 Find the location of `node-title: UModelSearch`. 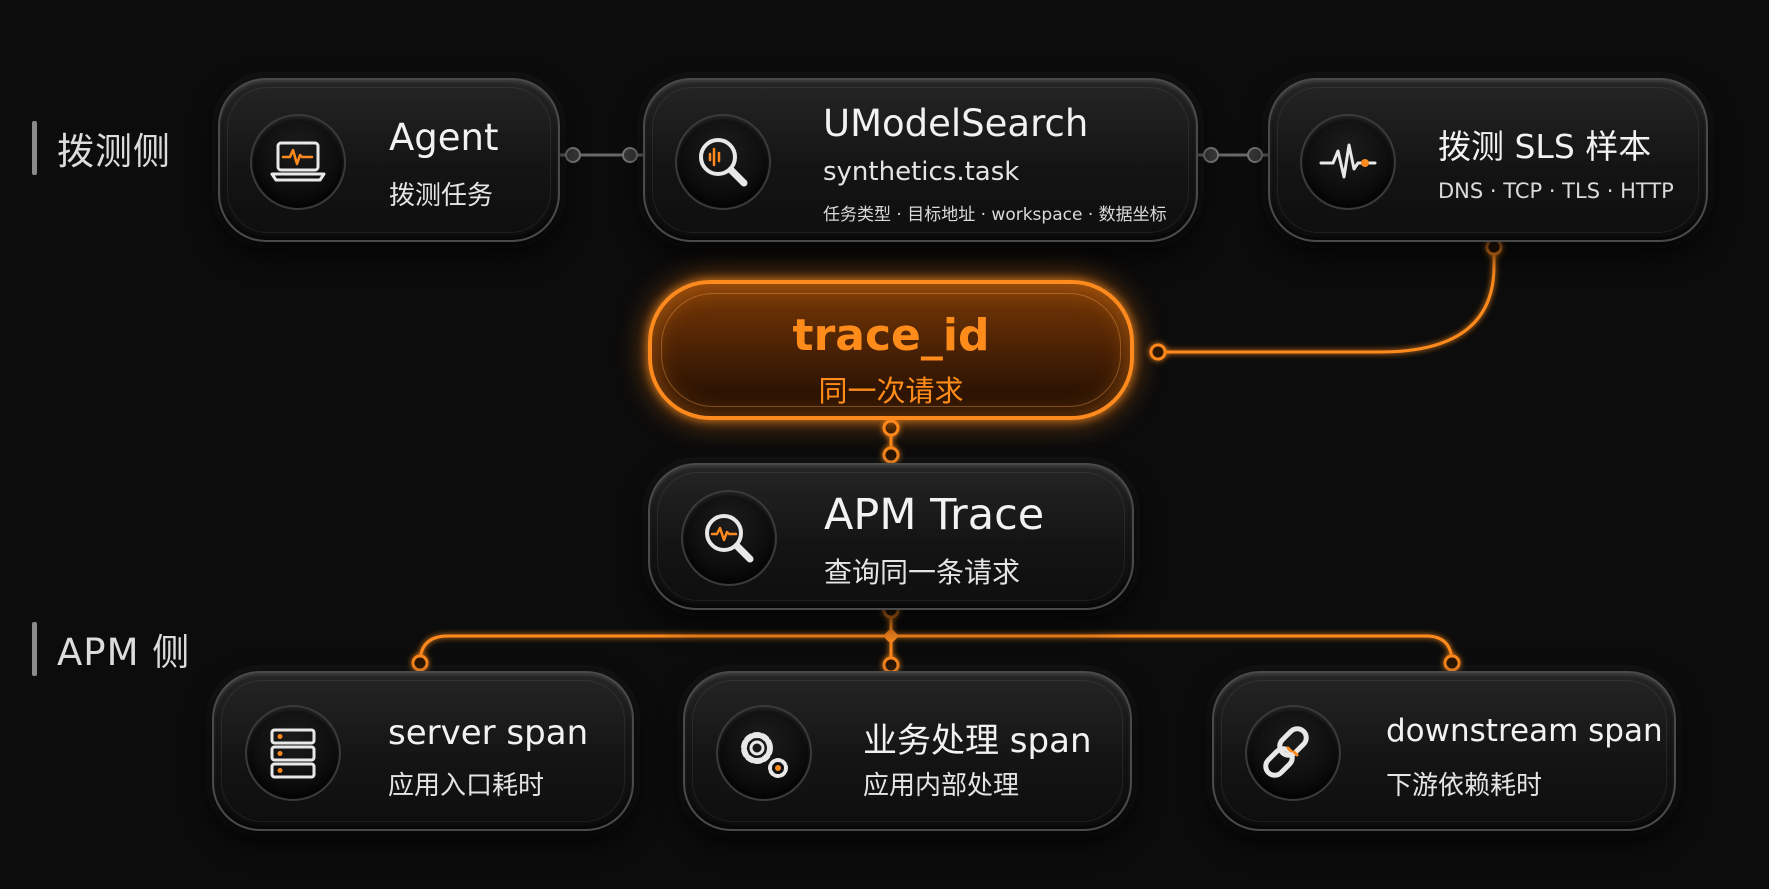

node-title: UModelSearch is located at coordinates (956, 123).